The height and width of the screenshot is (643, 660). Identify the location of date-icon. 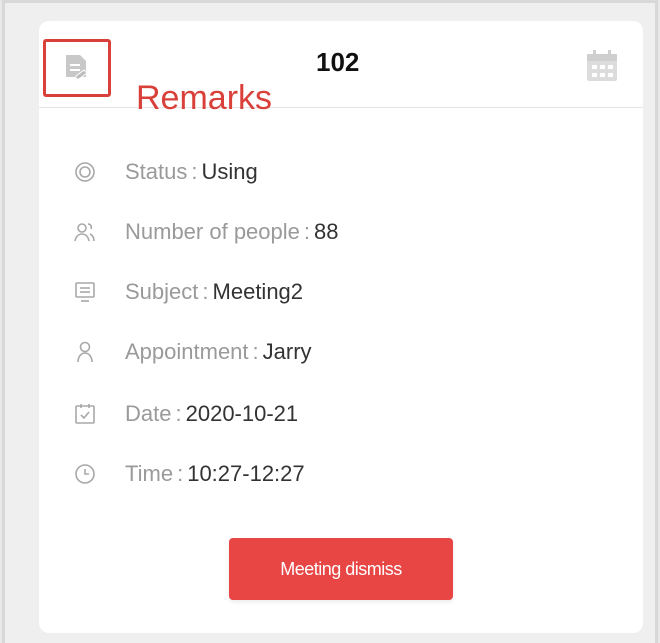
(85, 414).